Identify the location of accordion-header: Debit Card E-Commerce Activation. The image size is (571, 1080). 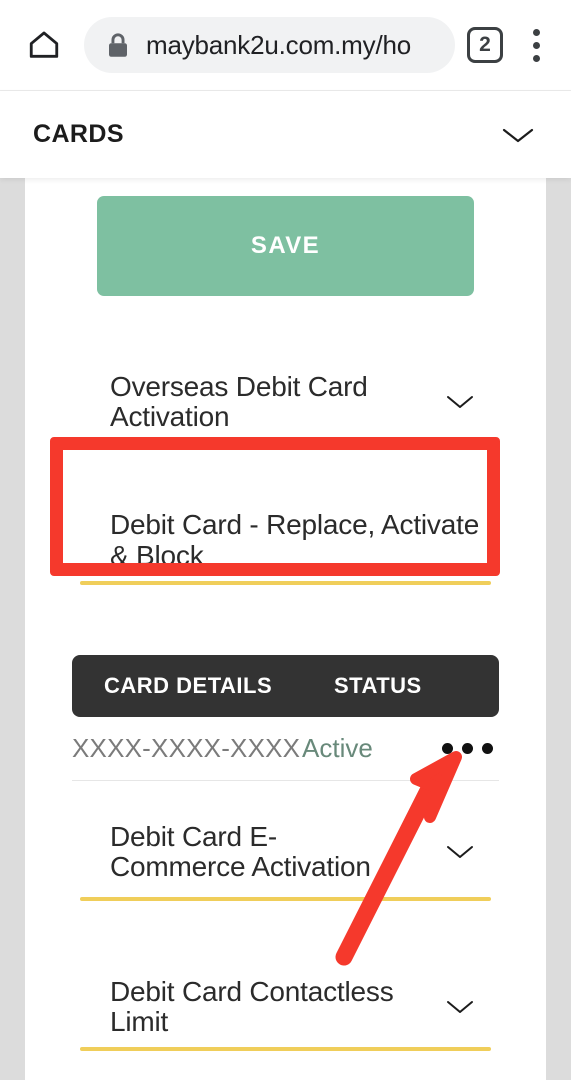
(285, 854).